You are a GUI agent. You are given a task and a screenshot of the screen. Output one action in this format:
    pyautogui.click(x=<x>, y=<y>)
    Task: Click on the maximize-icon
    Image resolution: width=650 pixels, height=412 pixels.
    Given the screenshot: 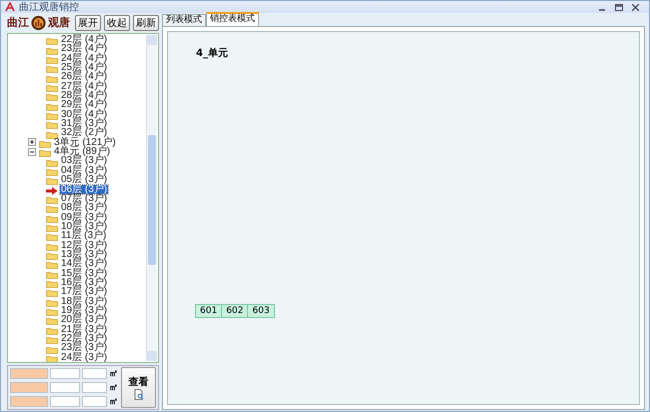 What is the action you would take?
    pyautogui.click(x=619, y=7)
    